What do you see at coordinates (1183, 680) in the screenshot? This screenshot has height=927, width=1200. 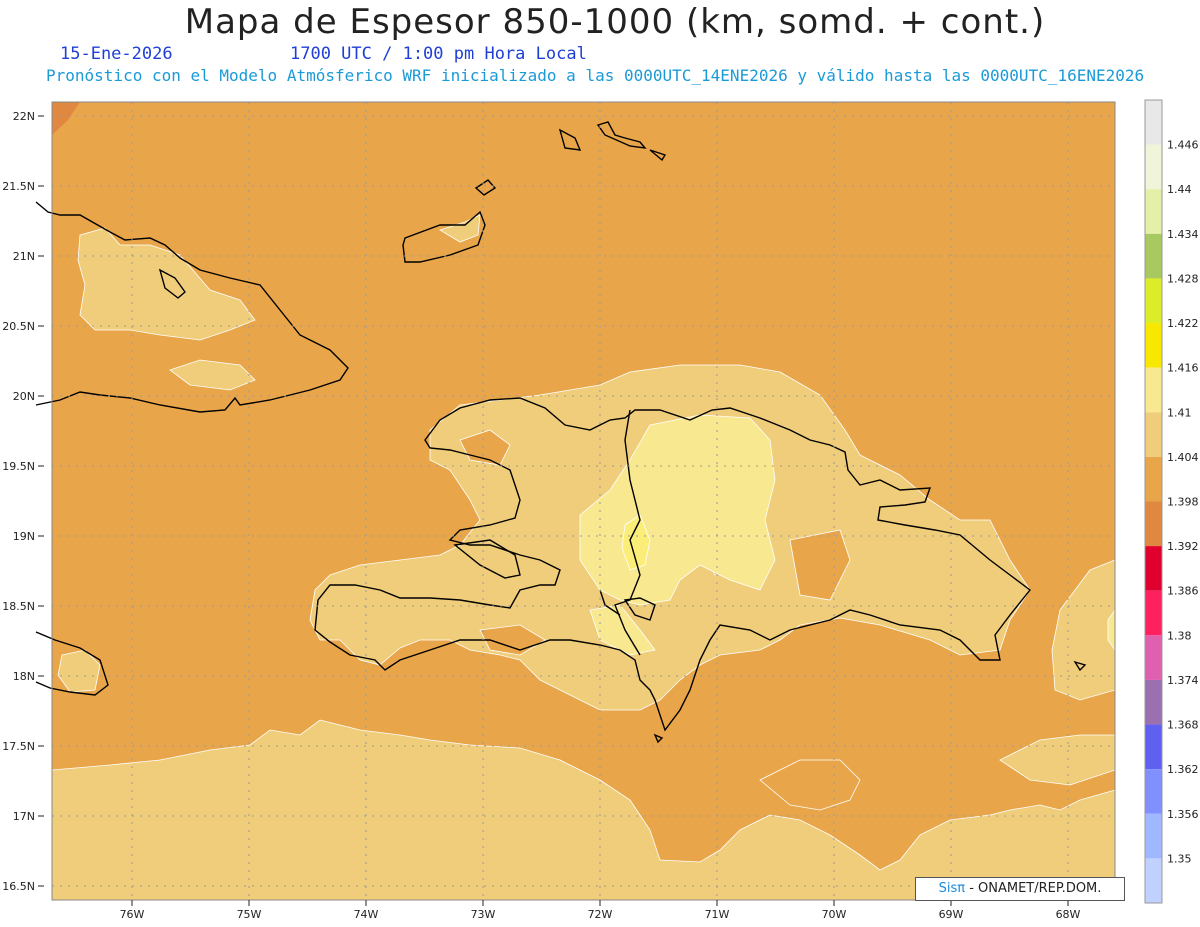 I see `colorbar-label: 1.374` at bounding box center [1183, 680].